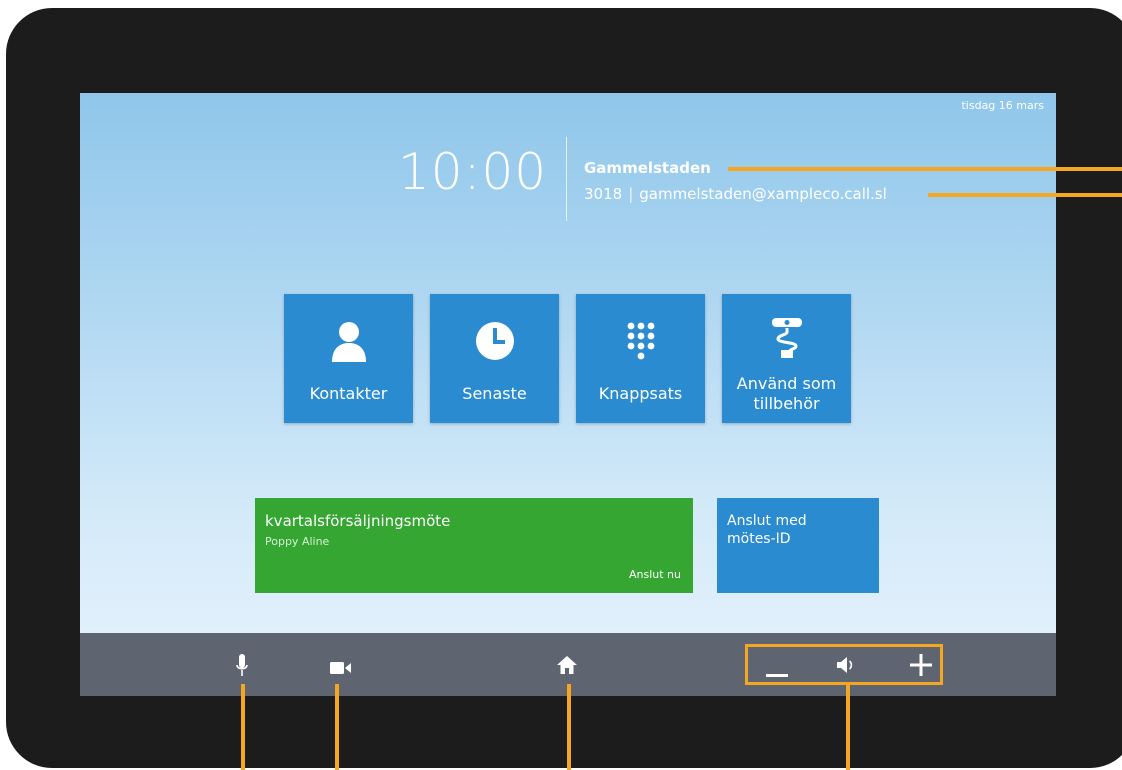 This screenshot has height=770, width=1122. What do you see at coordinates (647, 168) in the screenshot?
I see `room-name: Gammelstaden` at bounding box center [647, 168].